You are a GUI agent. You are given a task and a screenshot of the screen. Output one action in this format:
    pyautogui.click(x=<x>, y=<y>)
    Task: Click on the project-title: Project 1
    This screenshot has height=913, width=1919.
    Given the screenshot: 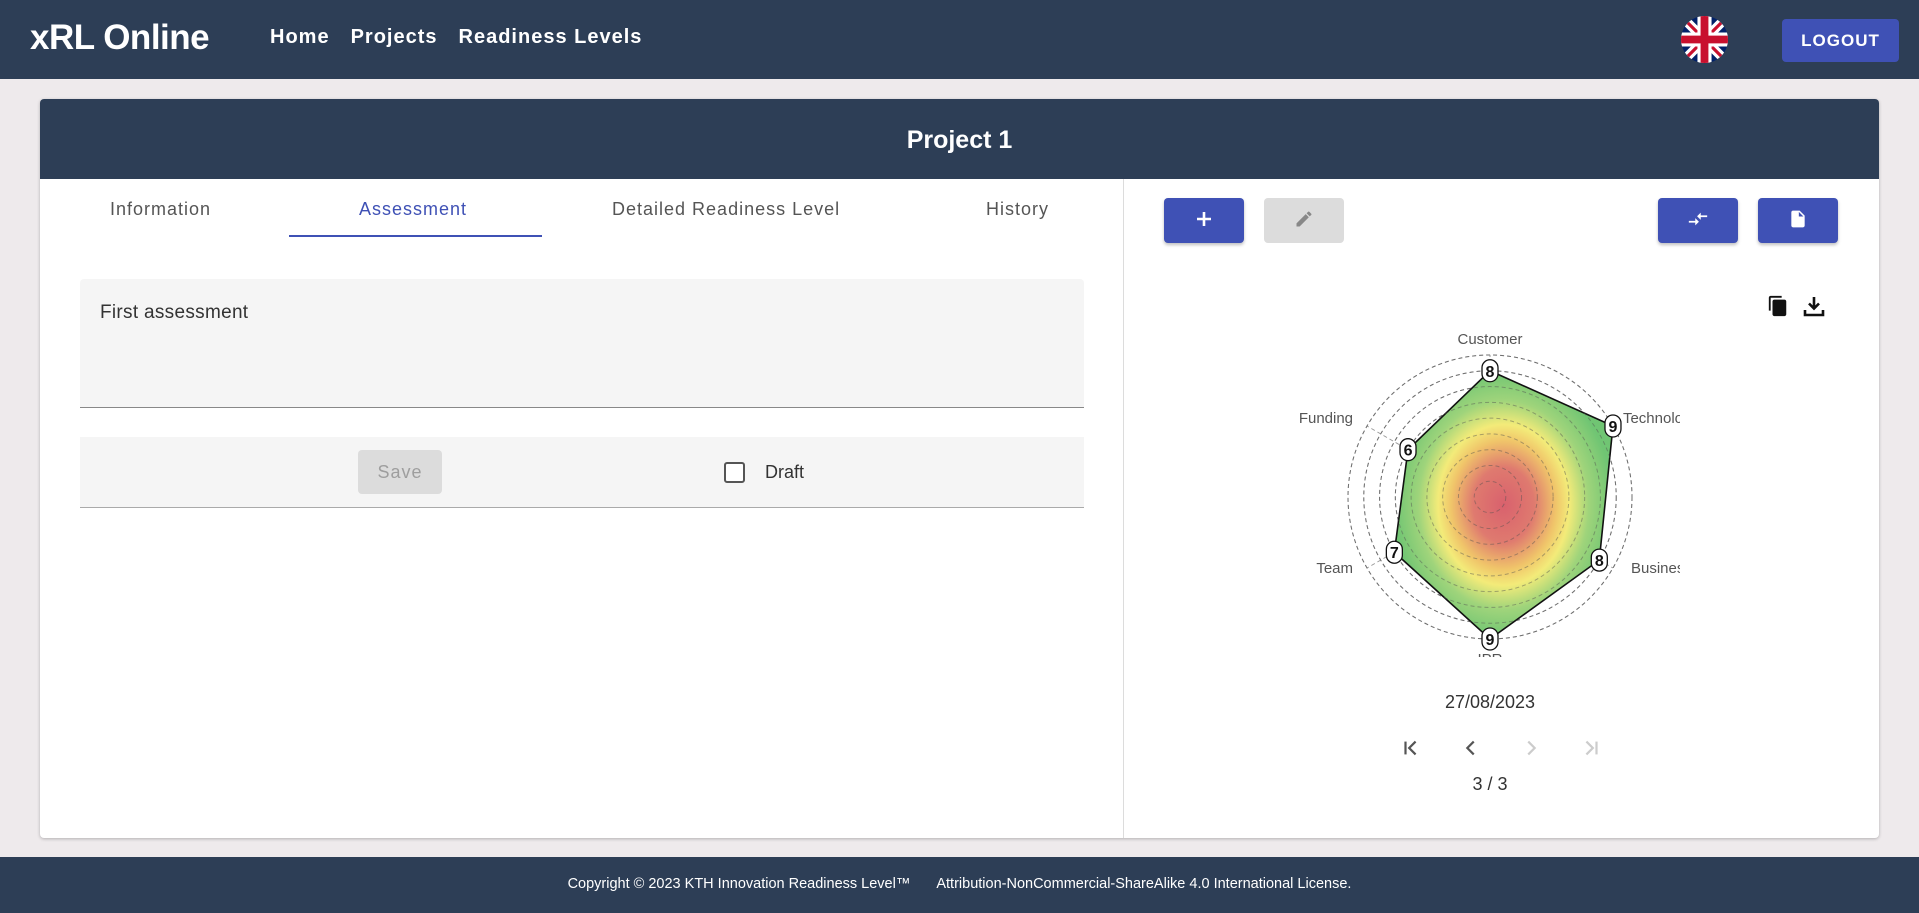 What is the action you would take?
    pyautogui.click(x=959, y=140)
    